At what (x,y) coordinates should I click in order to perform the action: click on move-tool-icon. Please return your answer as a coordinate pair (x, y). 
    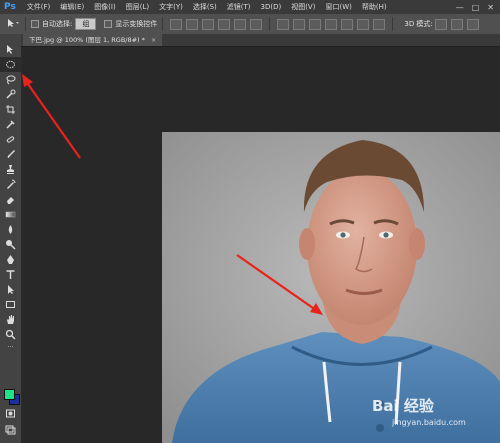
    Looking at the image, I should click on (10, 49).